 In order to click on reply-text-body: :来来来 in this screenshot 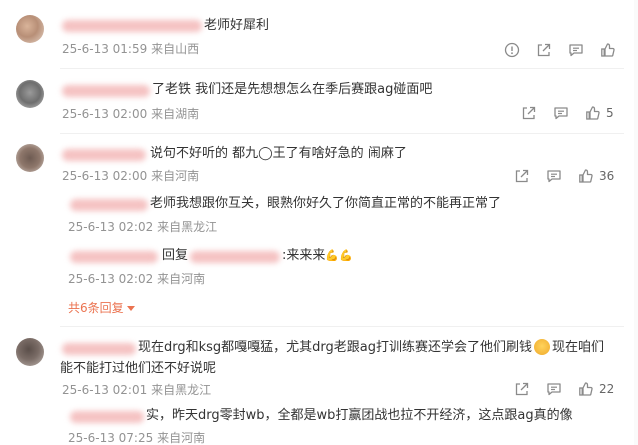, I will do `click(304, 255)`.